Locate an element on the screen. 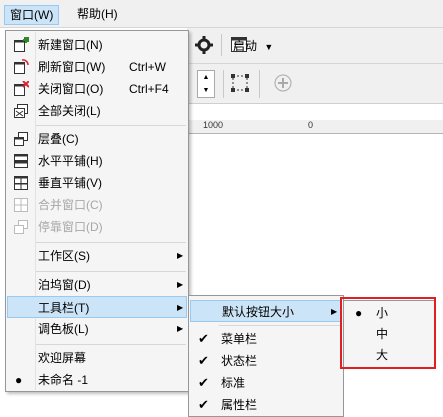 The image size is (443, 417). close-all-icon is located at coordinates (21, 111).